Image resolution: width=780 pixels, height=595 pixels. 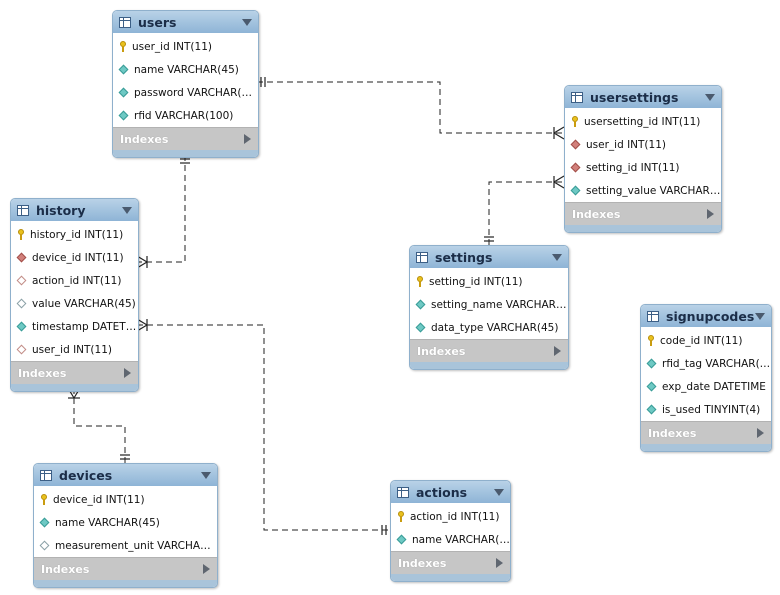 What do you see at coordinates (125, 545) in the screenshot?
I see `column-row: measurement_unit VARCHAR(20)` at bounding box center [125, 545].